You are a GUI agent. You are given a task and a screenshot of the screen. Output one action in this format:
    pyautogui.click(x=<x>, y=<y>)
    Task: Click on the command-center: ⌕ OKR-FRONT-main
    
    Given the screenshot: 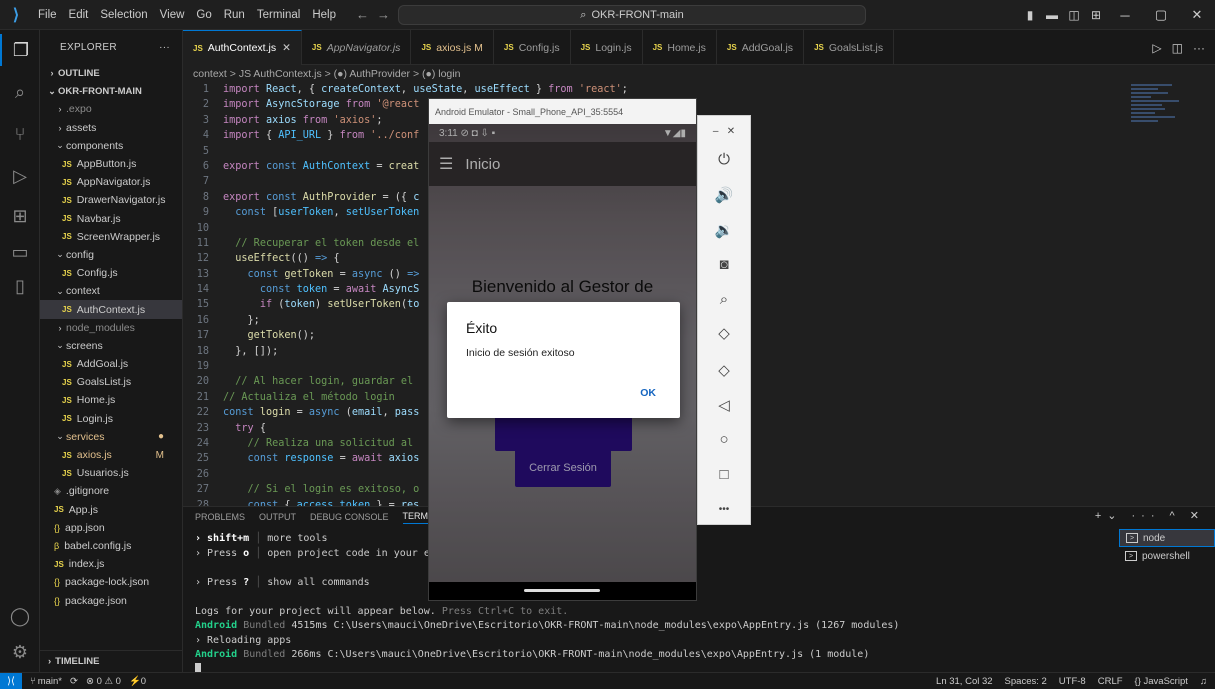 What is the action you would take?
    pyautogui.click(x=632, y=15)
    